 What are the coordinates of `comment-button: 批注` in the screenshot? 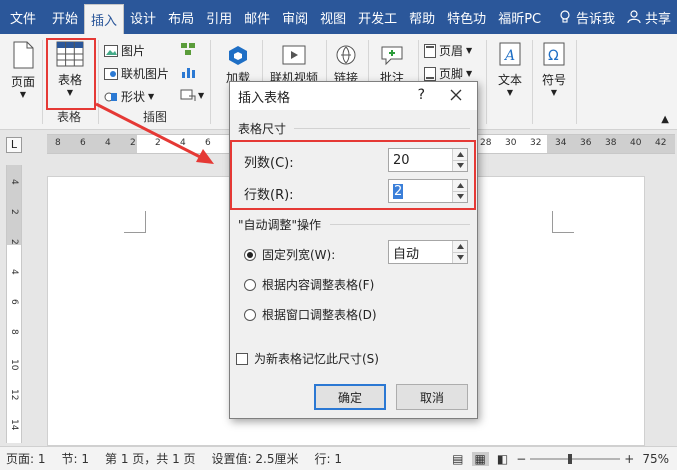 It's located at (392, 65).